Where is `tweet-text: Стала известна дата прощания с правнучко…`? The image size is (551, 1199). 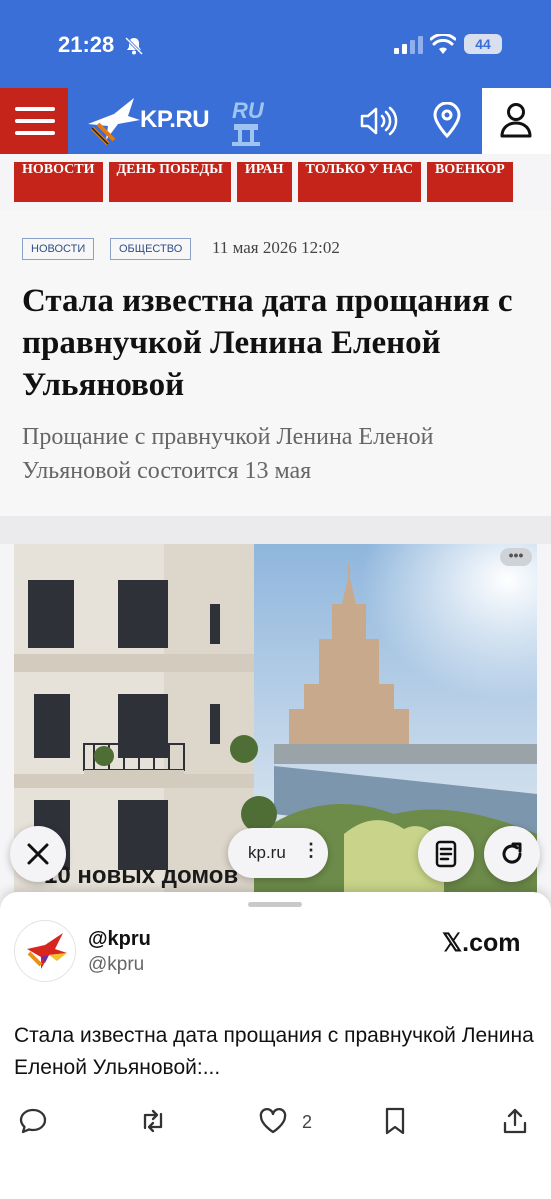 tweet-text: Стала известна дата прощания с правнучко… is located at coordinates (279, 1052).